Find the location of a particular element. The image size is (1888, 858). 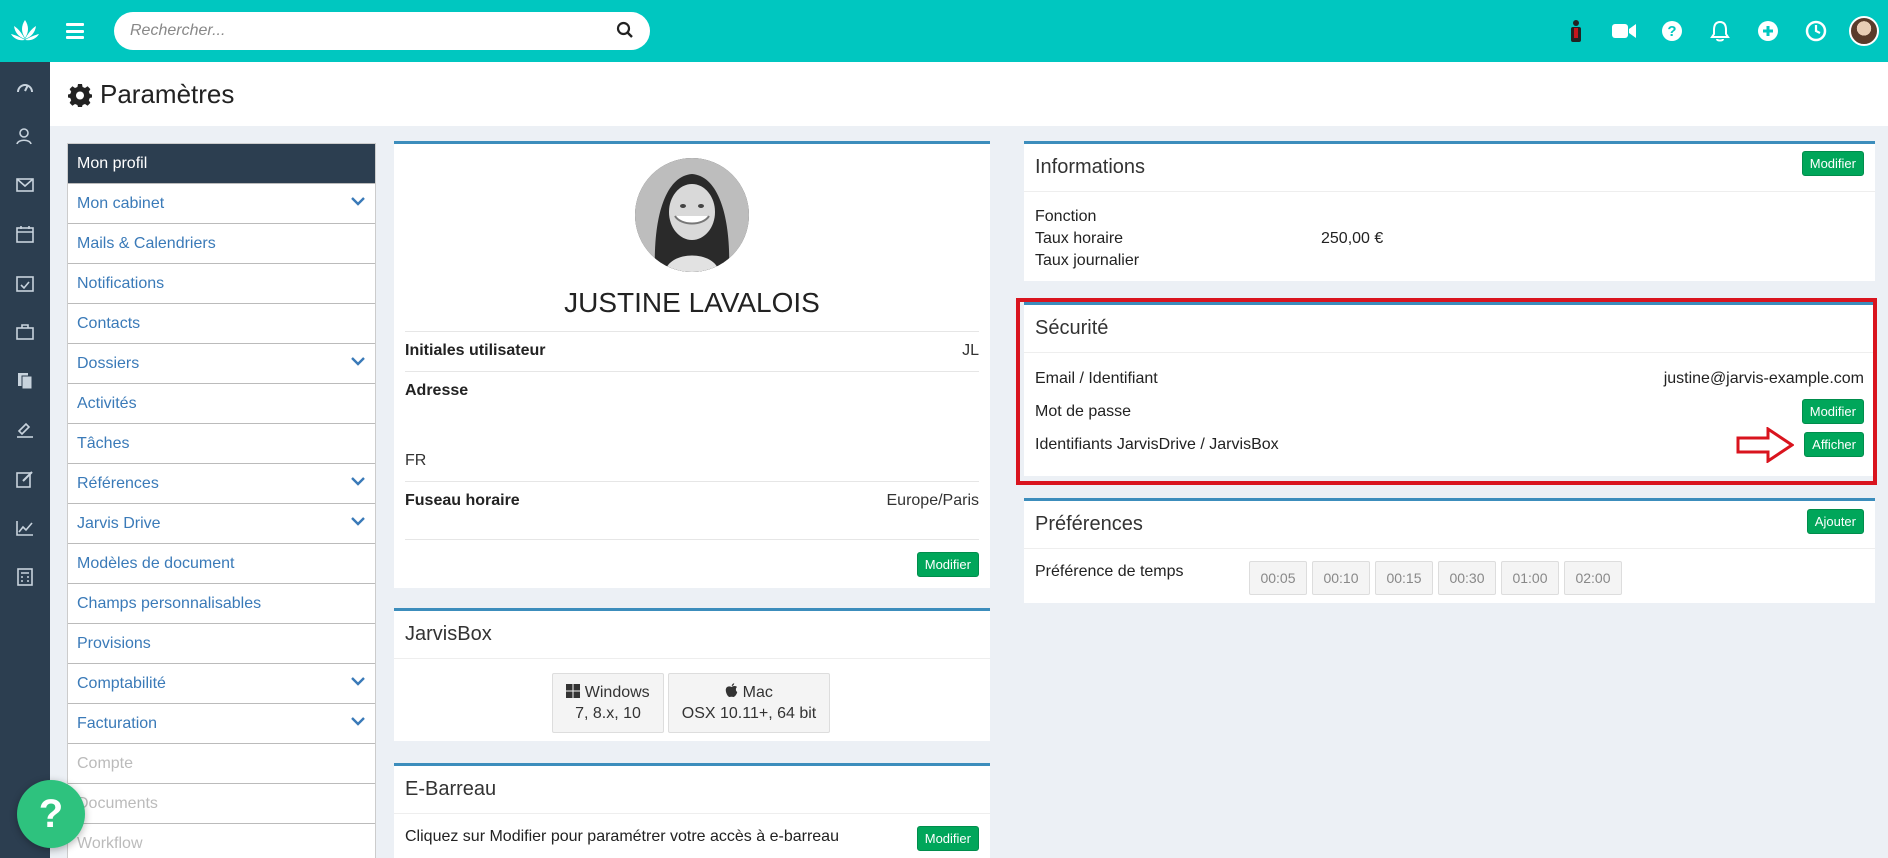

avatar is located at coordinates (1864, 31).